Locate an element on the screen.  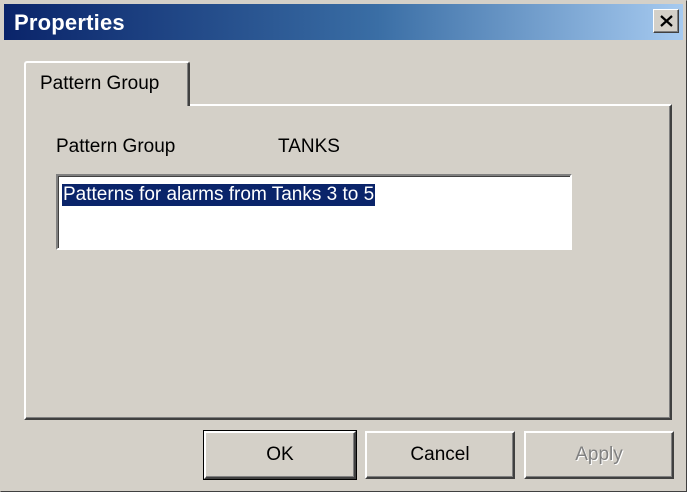
close-button is located at coordinates (666, 21).